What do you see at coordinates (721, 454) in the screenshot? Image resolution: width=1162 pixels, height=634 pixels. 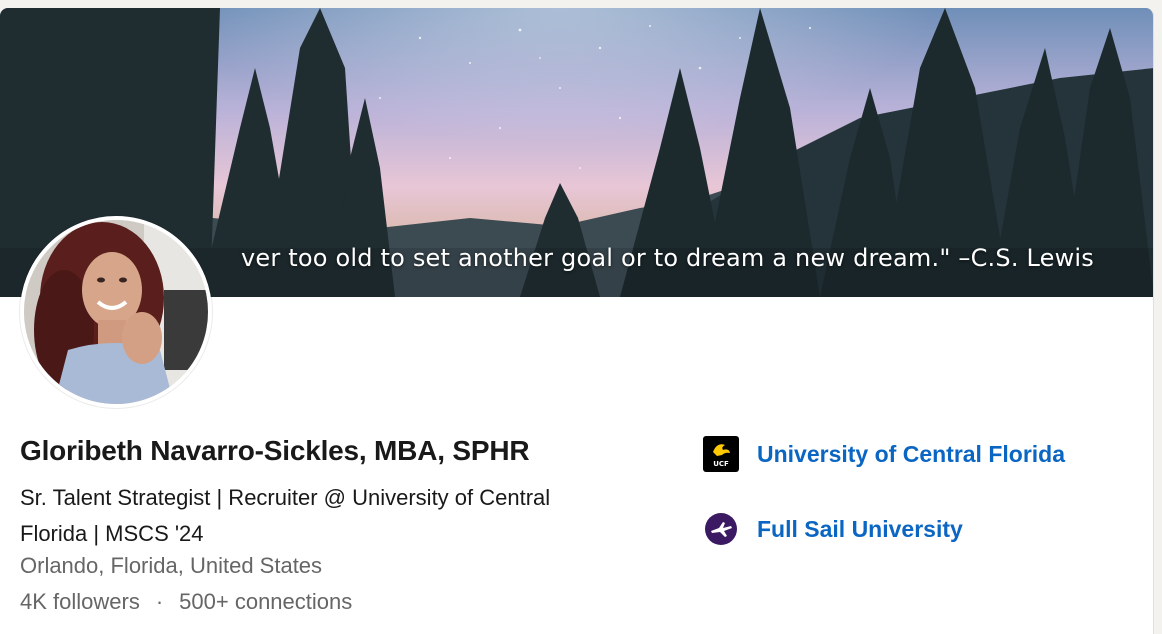 I see `ucf-pegasus-icon: UCF` at bounding box center [721, 454].